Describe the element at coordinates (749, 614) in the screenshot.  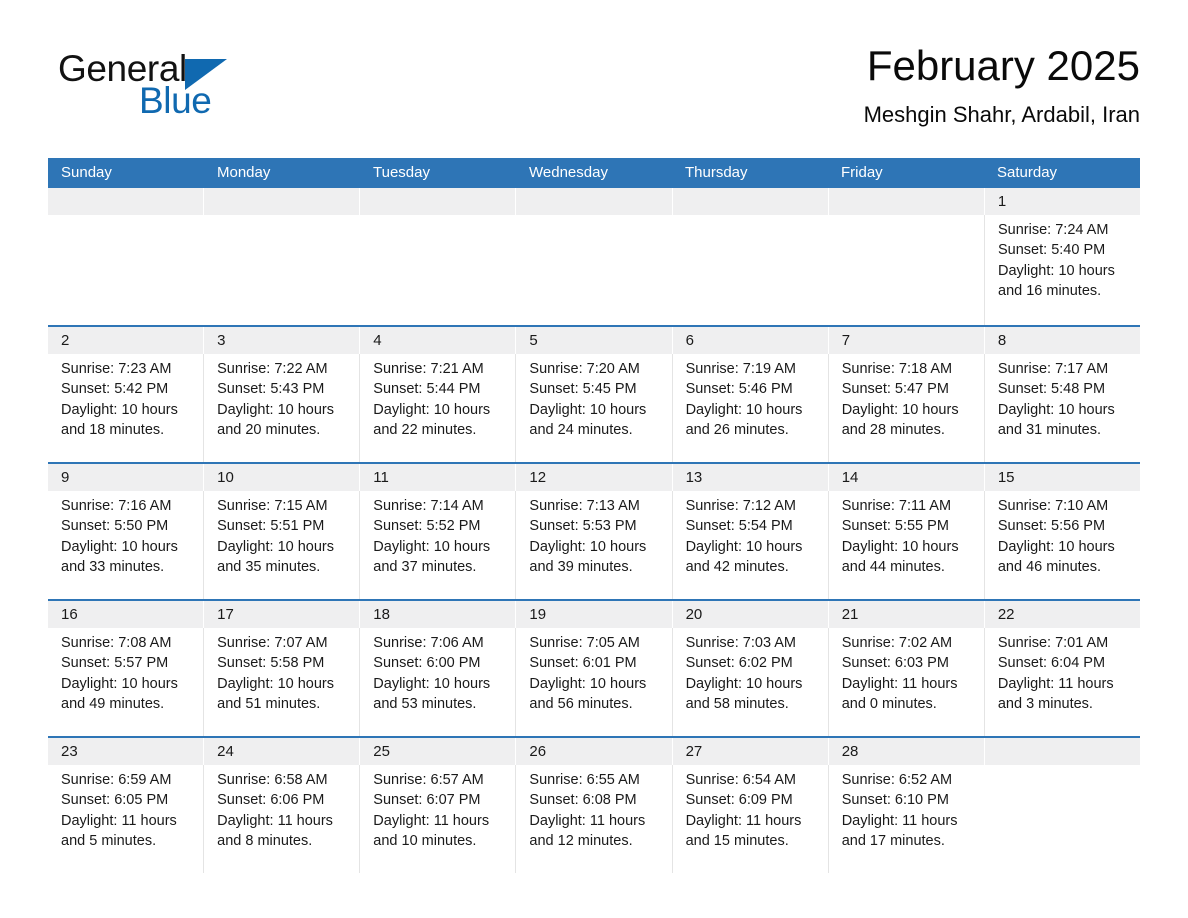
I see `day-number: 20` at that location.